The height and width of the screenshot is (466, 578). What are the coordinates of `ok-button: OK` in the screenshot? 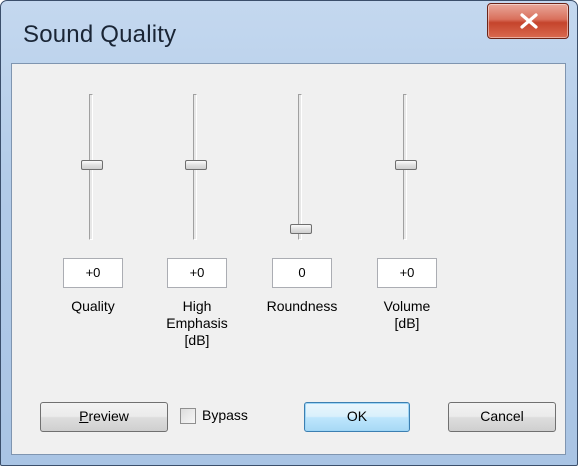 It's located at (357, 417).